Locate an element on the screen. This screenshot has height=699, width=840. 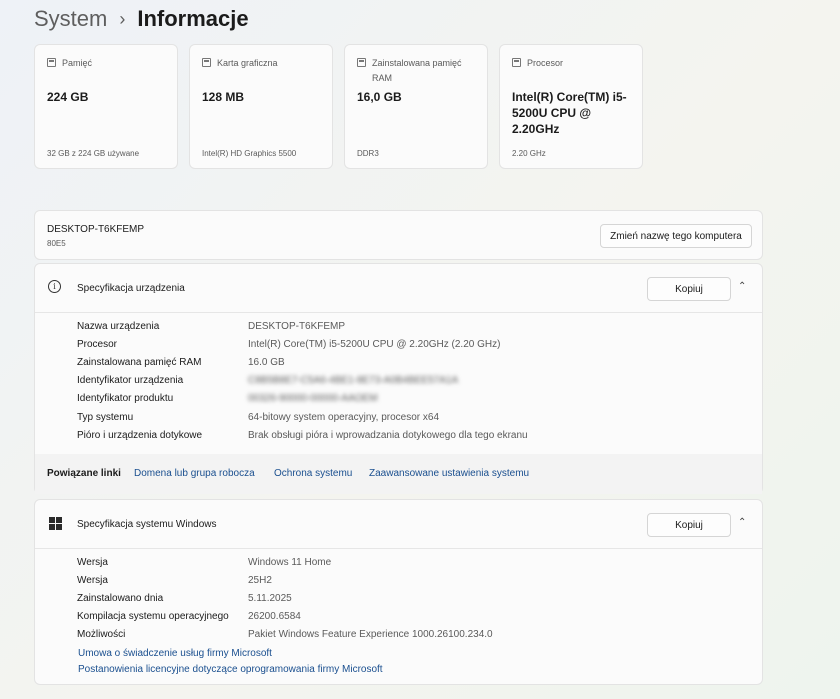
spec-key: Zainstalowano dnia is located at coordinates (120, 598).